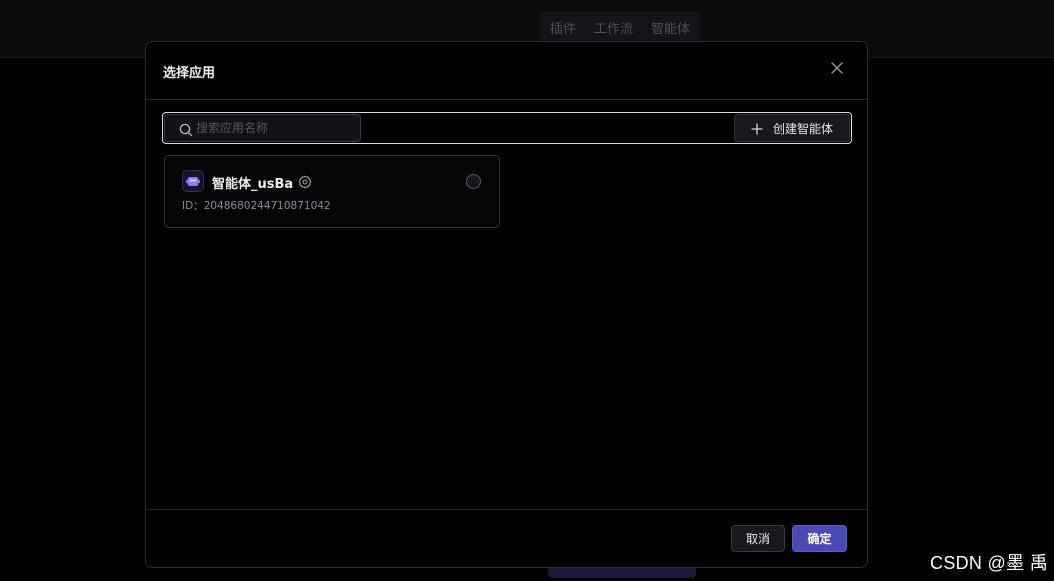 The image size is (1054, 581). I want to click on app-select-radio, so click(473, 181).